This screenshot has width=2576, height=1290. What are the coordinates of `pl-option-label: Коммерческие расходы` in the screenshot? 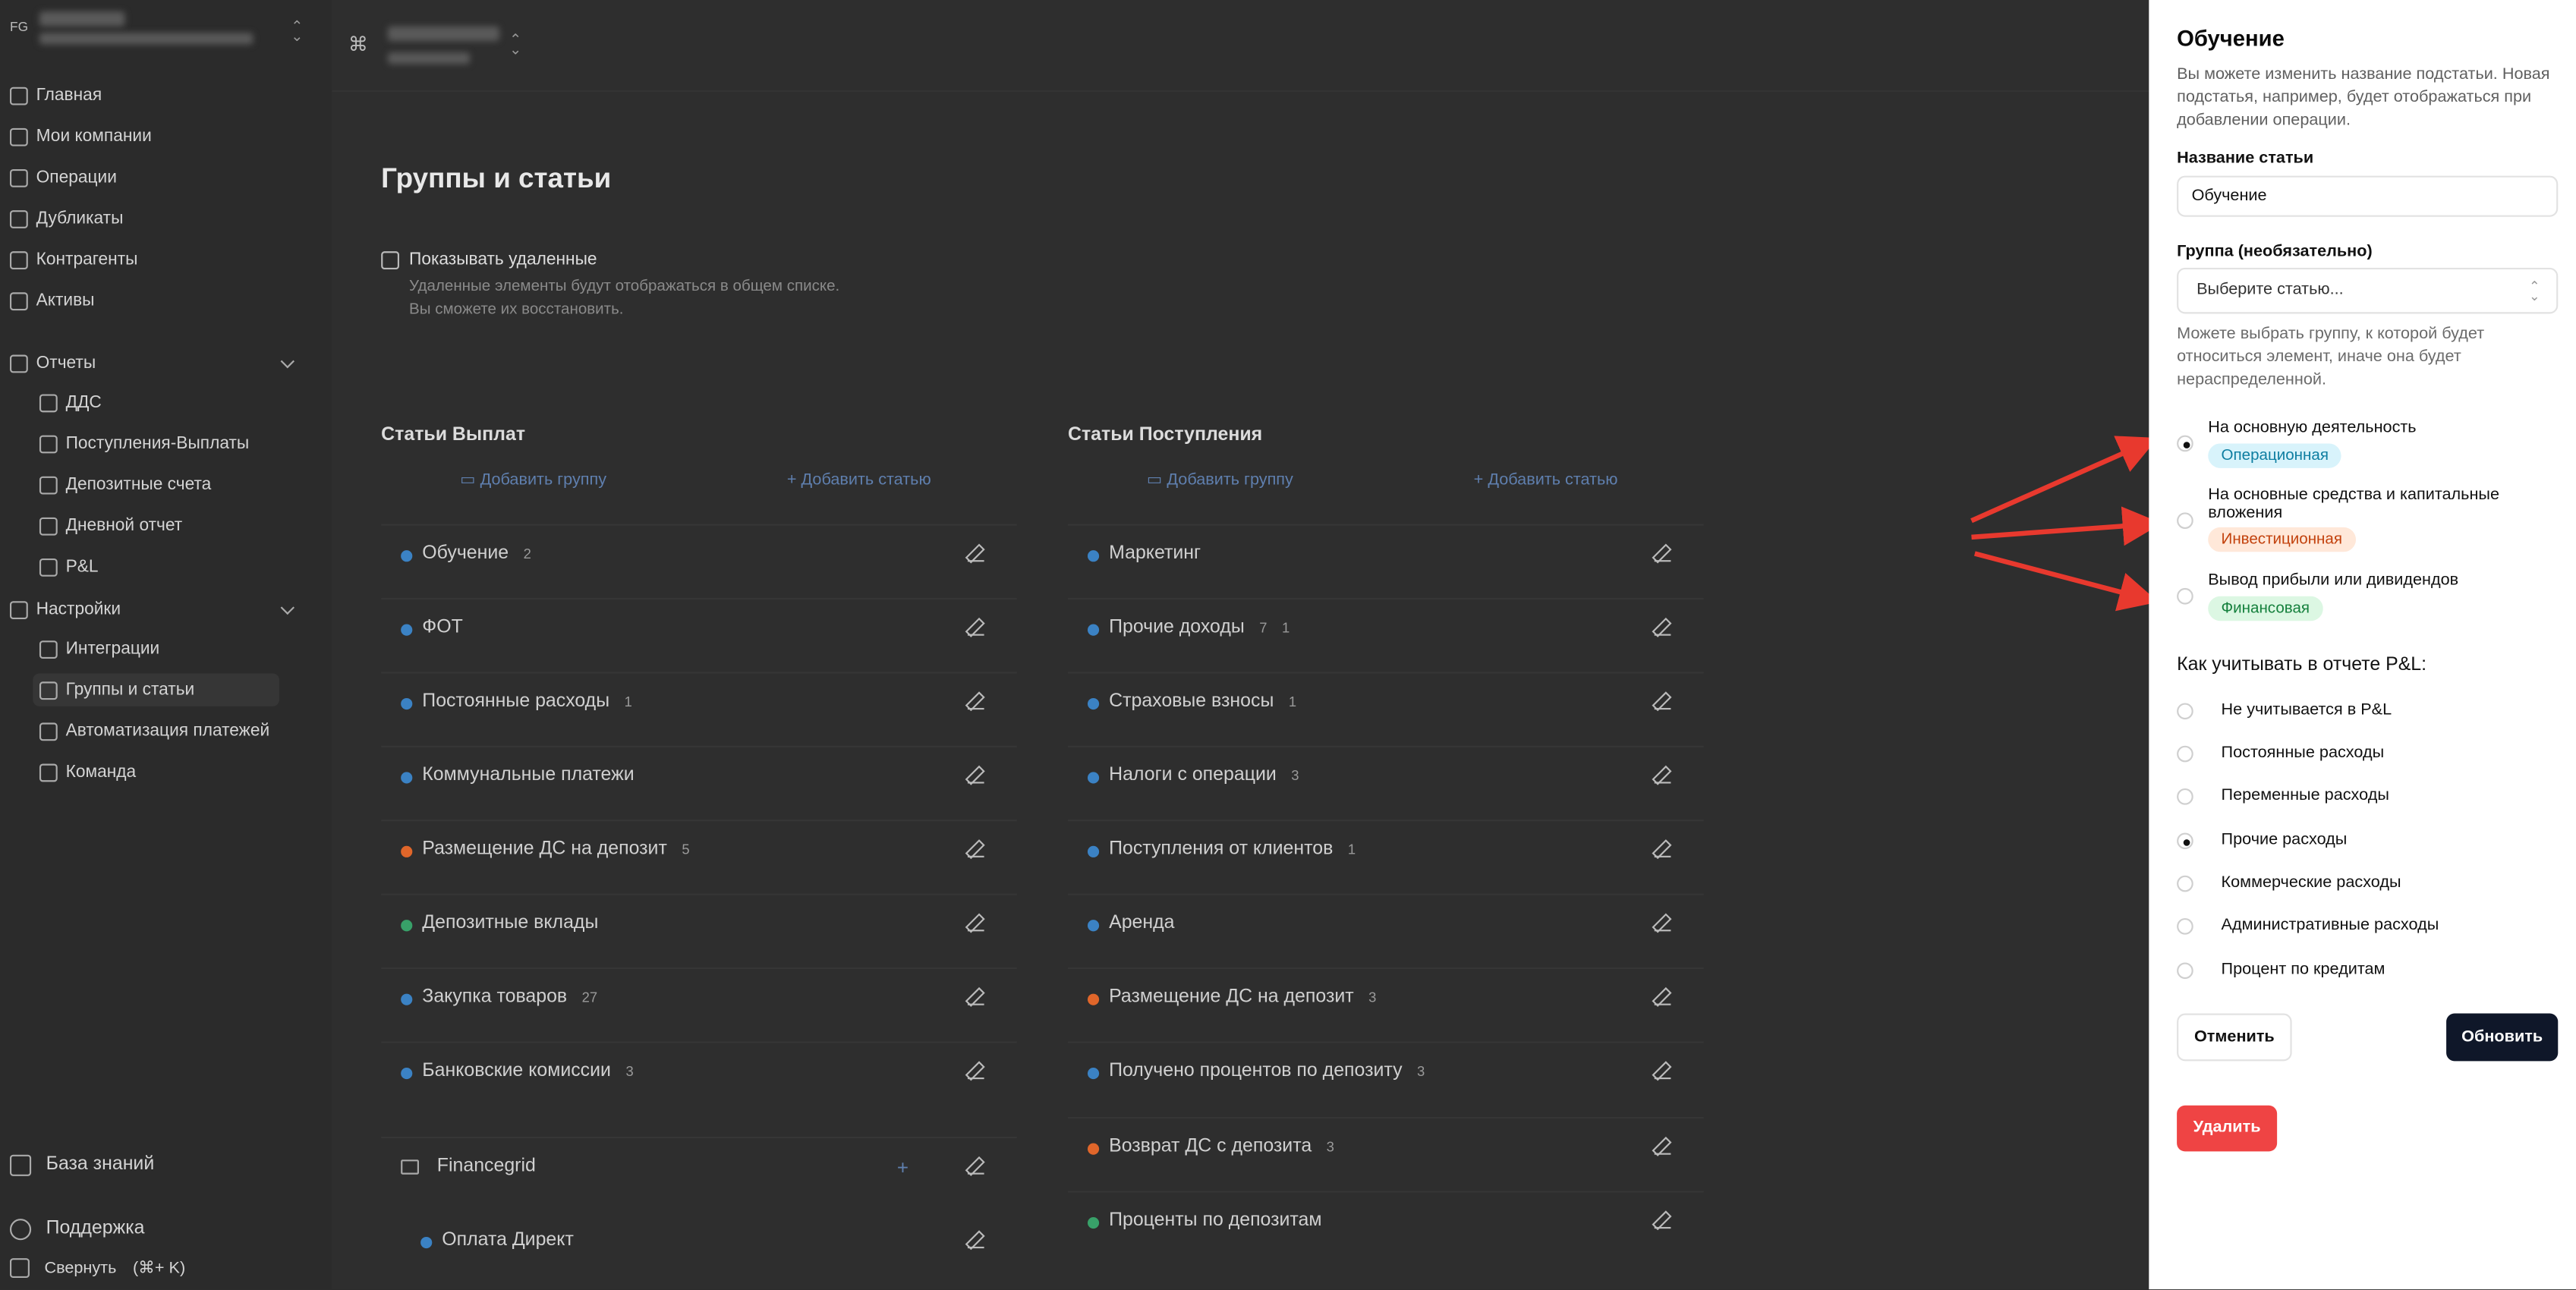 It's located at (2311, 883).